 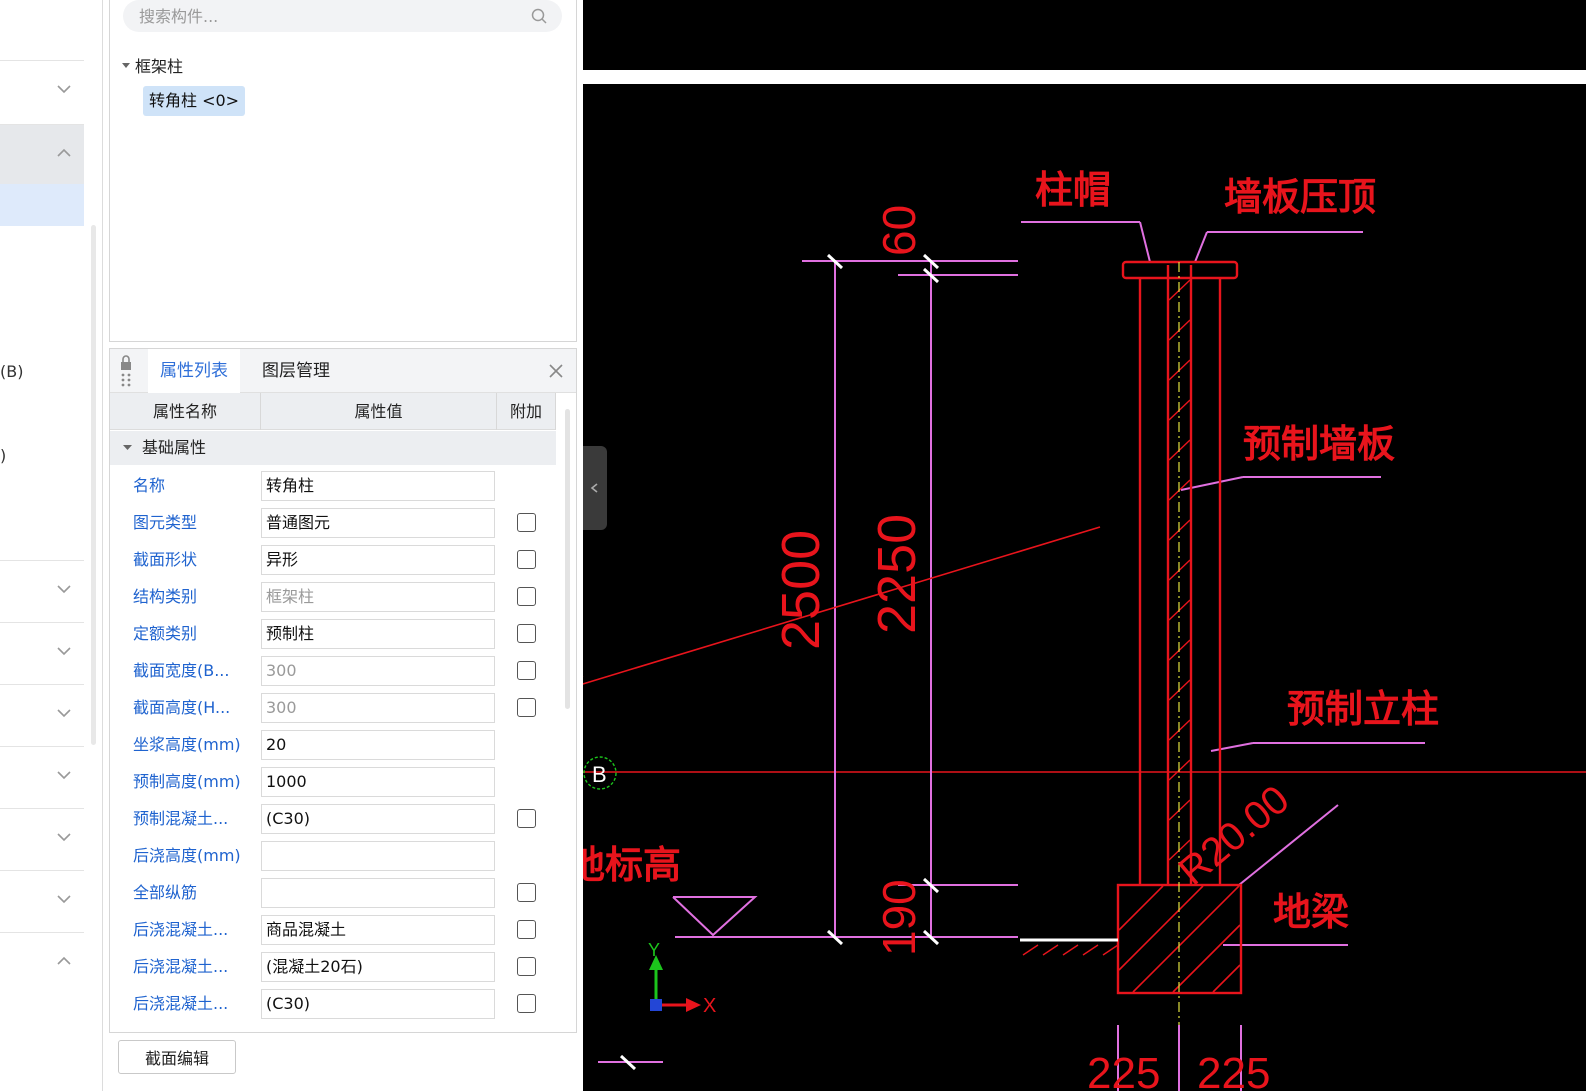 What do you see at coordinates (378, 930) in the screenshot?
I see `property-value-field: 商品混凝土` at bounding box center [378, 930].